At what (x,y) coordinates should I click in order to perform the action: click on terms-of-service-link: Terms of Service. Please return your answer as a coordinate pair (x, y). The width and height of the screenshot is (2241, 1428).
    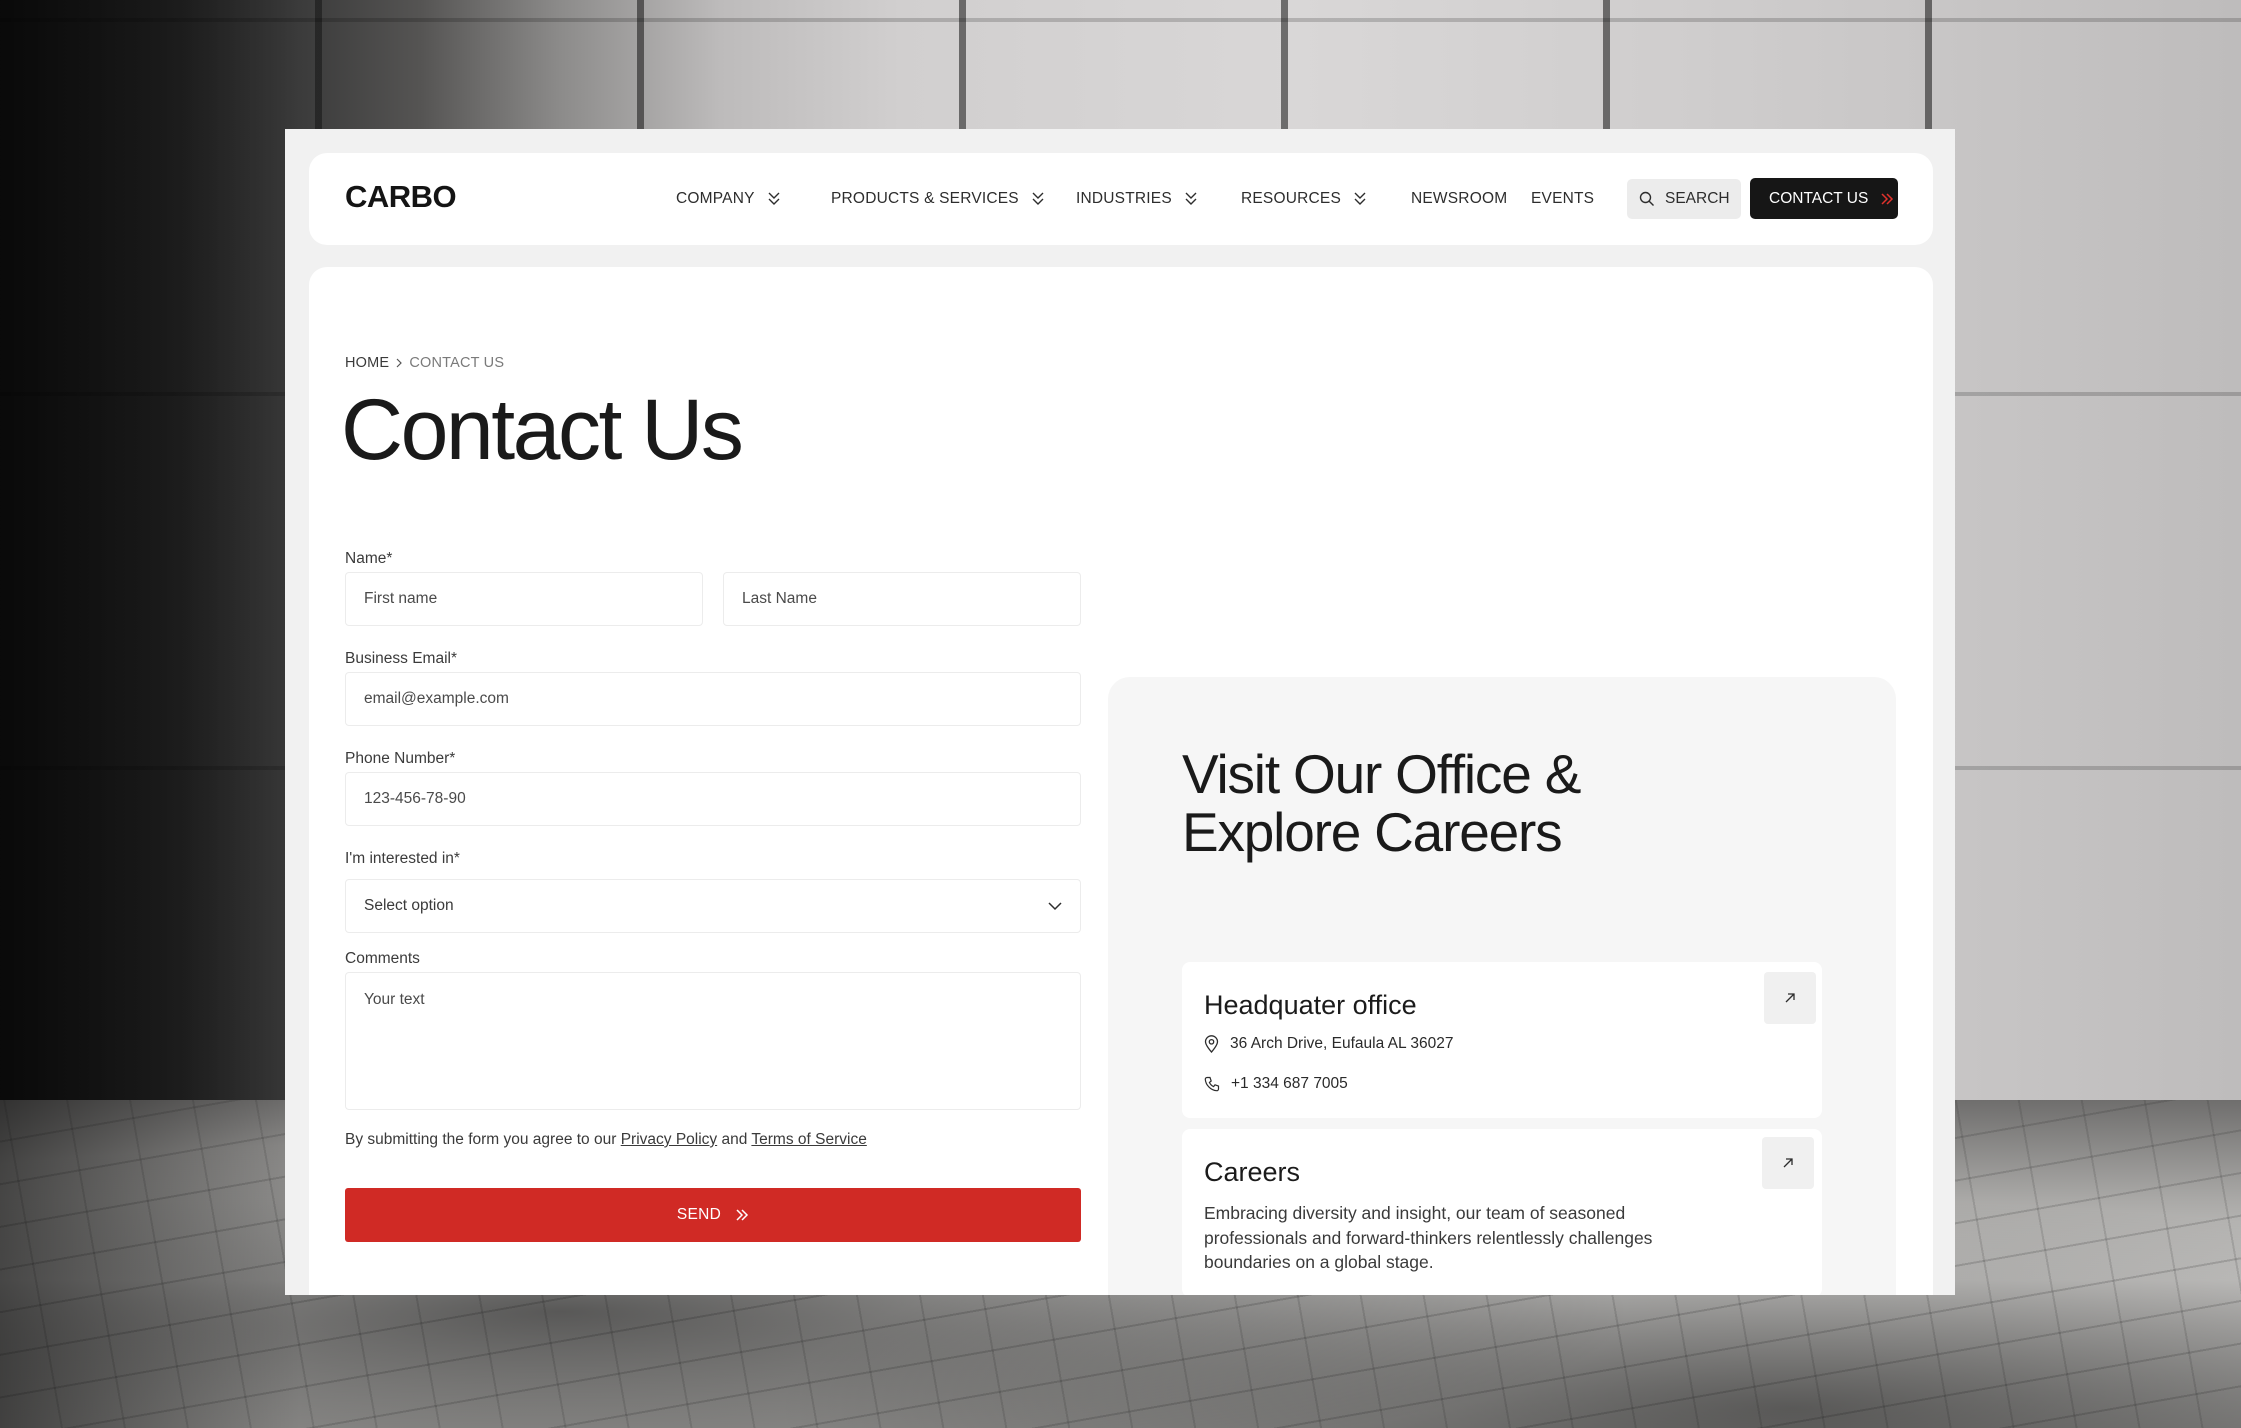
    Looking at the image, I should click on (808, 1139).